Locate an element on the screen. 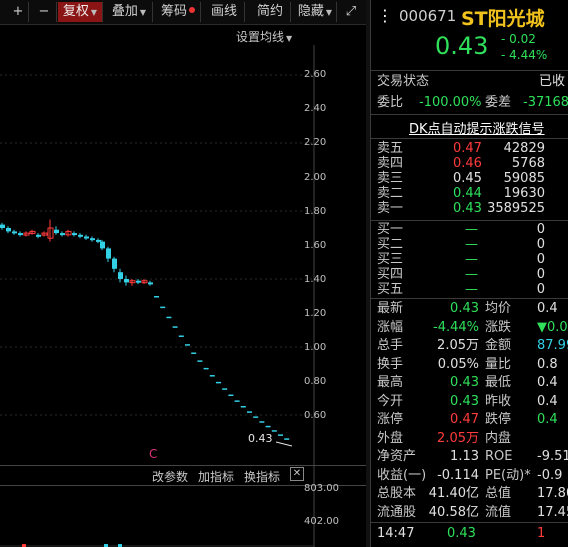  simple-mode-button: 简约 is located at coordinates (270, 12).